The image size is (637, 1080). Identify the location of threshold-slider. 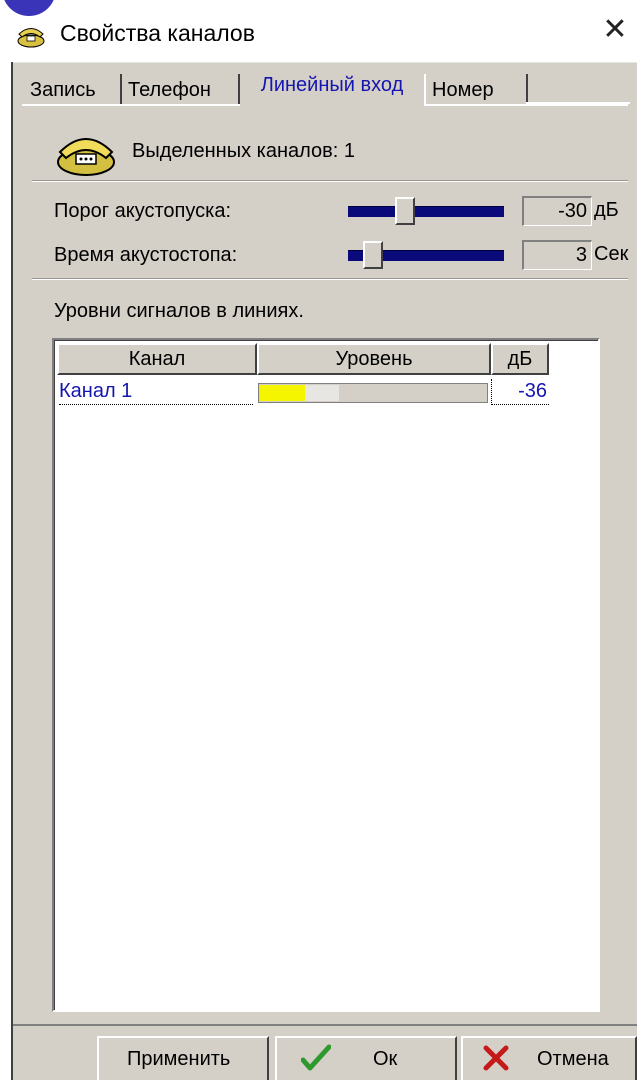
(426, 211).